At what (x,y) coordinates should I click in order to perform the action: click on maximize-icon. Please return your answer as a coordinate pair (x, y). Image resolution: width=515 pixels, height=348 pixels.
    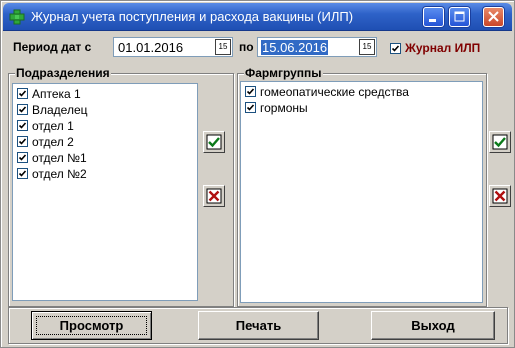
    Looking at the image, I should click on (459, 16).